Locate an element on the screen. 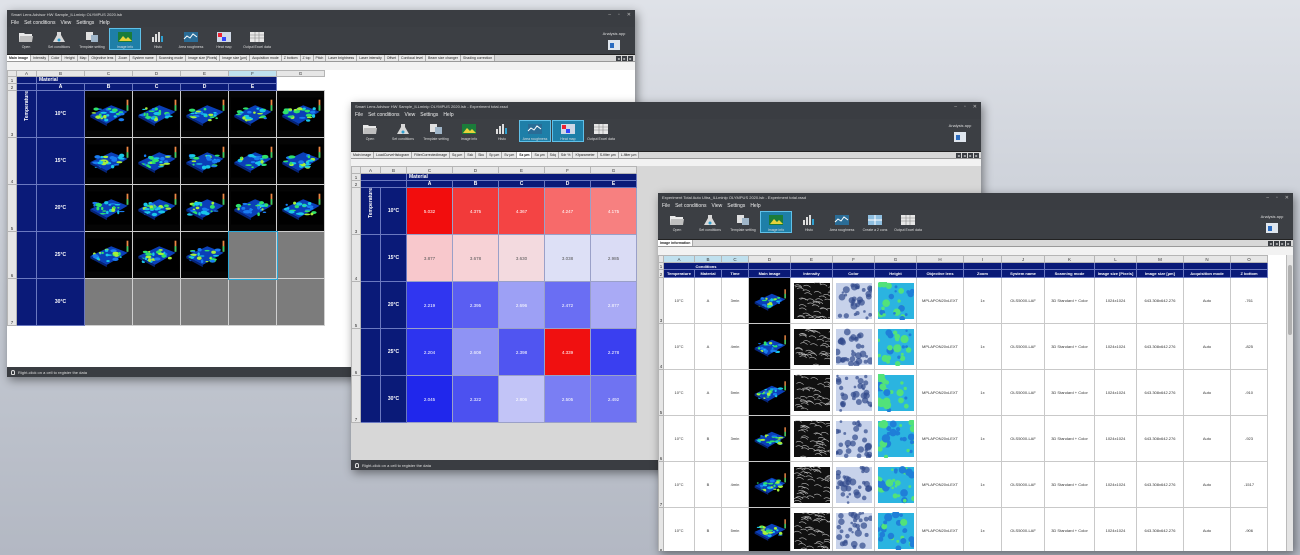 Image resolution: width=1300 pixels, height=555 pixels. row-number: 4 is located at coordinates (12, 161).